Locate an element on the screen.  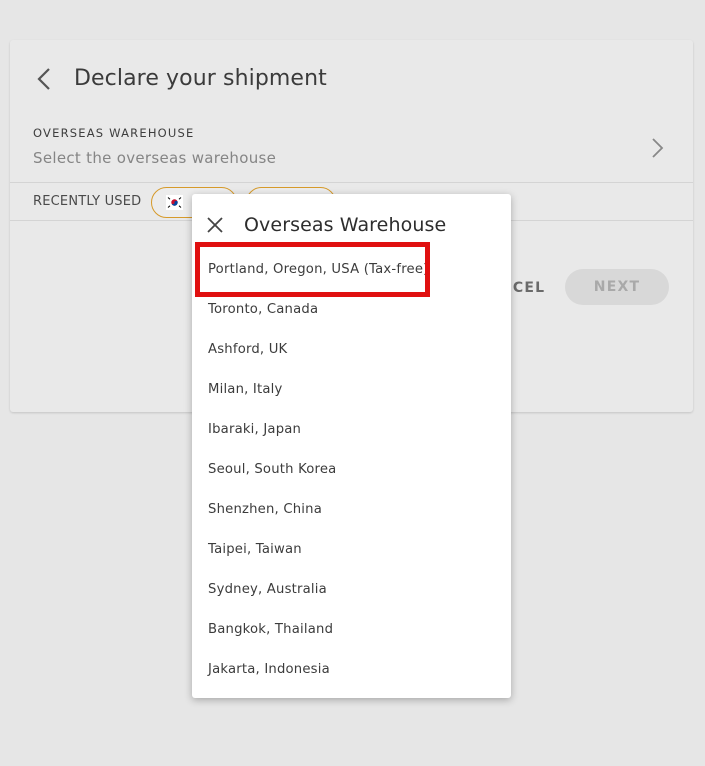
warehouse-option-milan: Milan, Italy is located at coordinates (351, 390).